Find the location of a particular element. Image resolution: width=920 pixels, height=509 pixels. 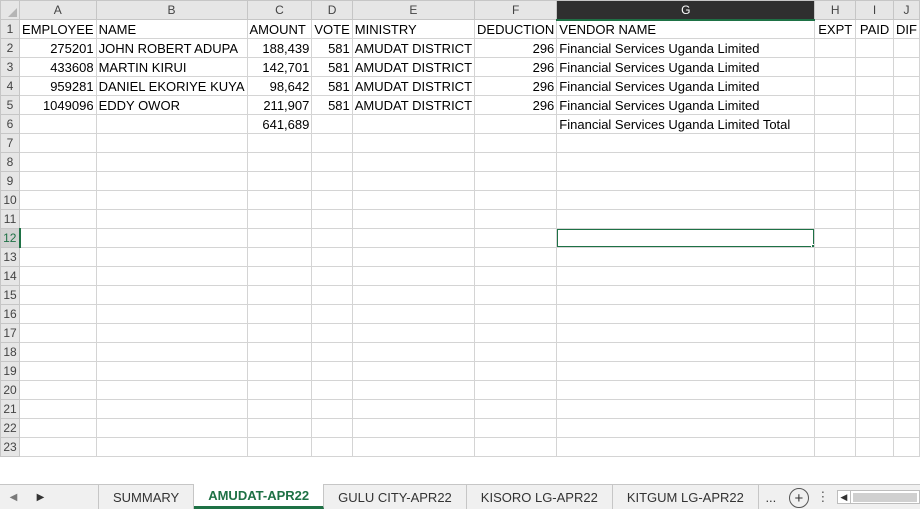

tab-kisoro-lg-apr22: KISORO LG-APR22 is located at coordinates (540, 497).